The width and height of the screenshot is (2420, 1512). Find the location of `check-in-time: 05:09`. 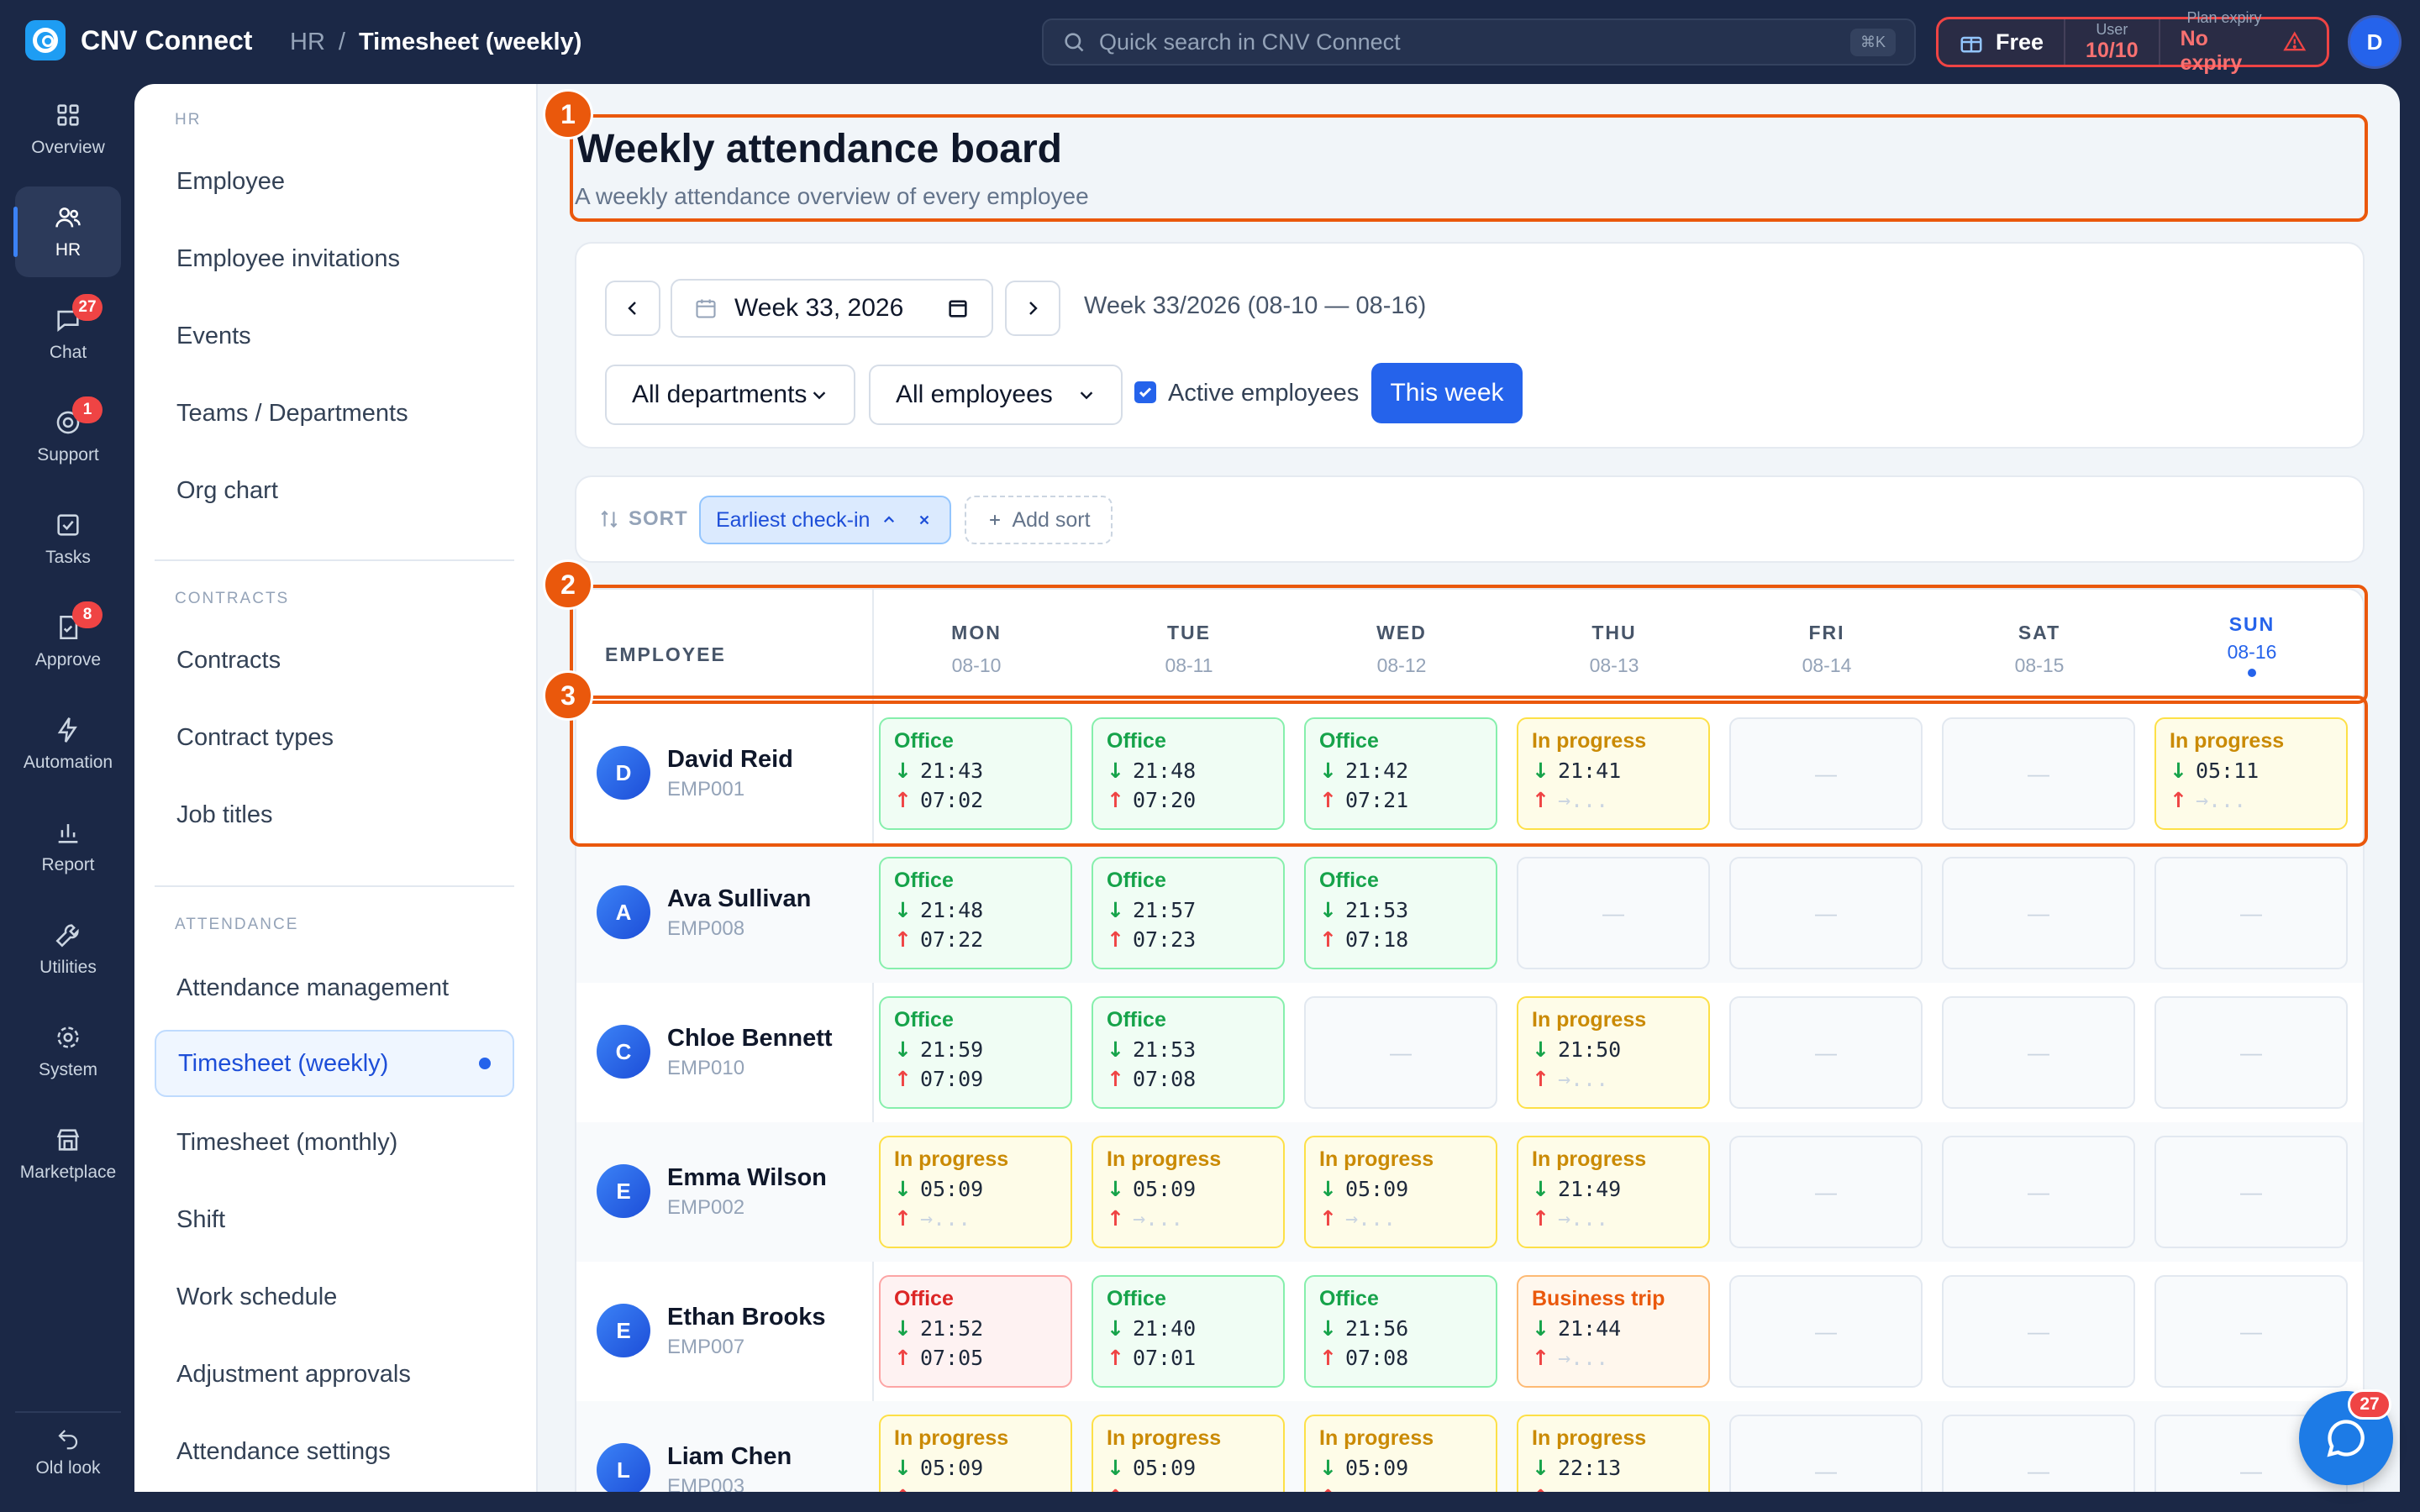

check-in-time: 05:09 is located at coordinates (1164, 1468).